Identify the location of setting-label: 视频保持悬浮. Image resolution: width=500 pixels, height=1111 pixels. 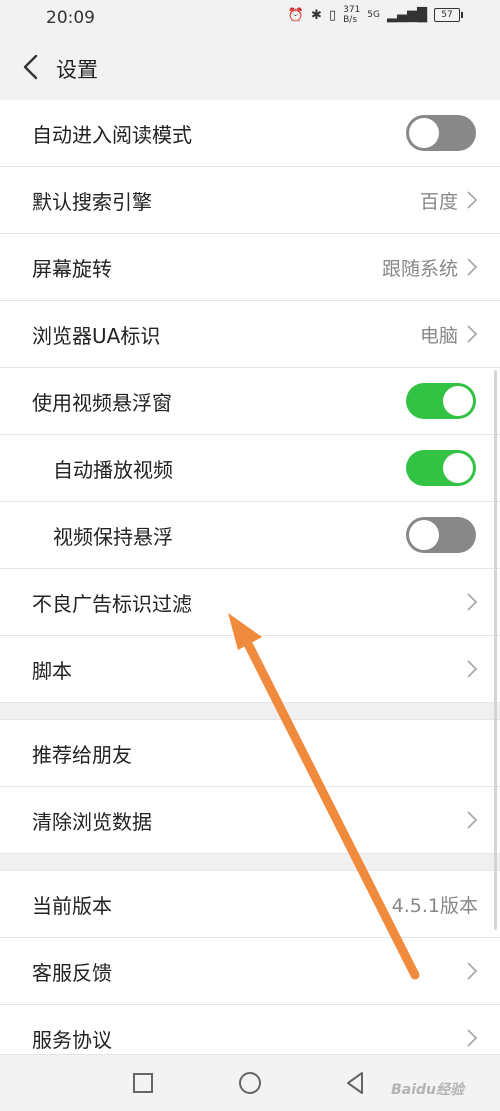
(113, 536).